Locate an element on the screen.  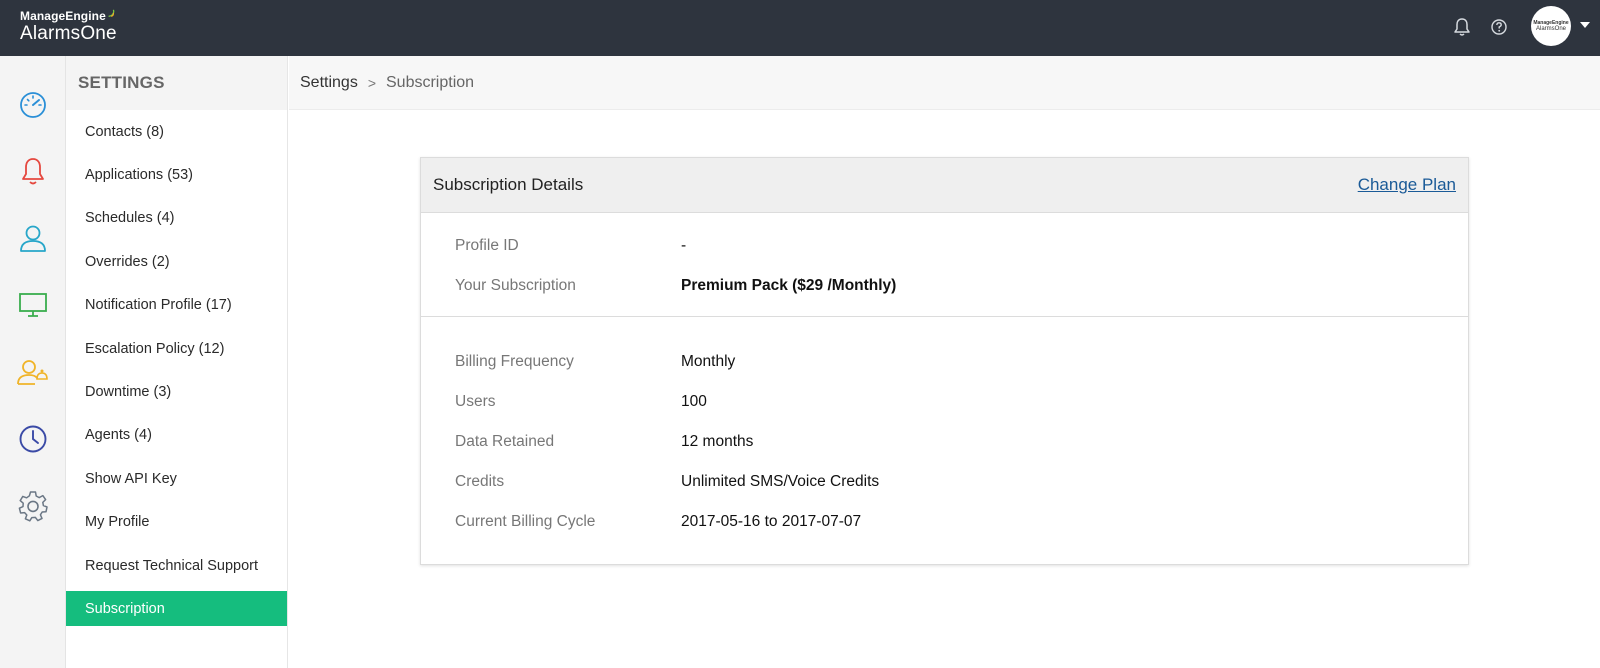
breadcrumb-current: Subscription is located at coordinates (430, 82).